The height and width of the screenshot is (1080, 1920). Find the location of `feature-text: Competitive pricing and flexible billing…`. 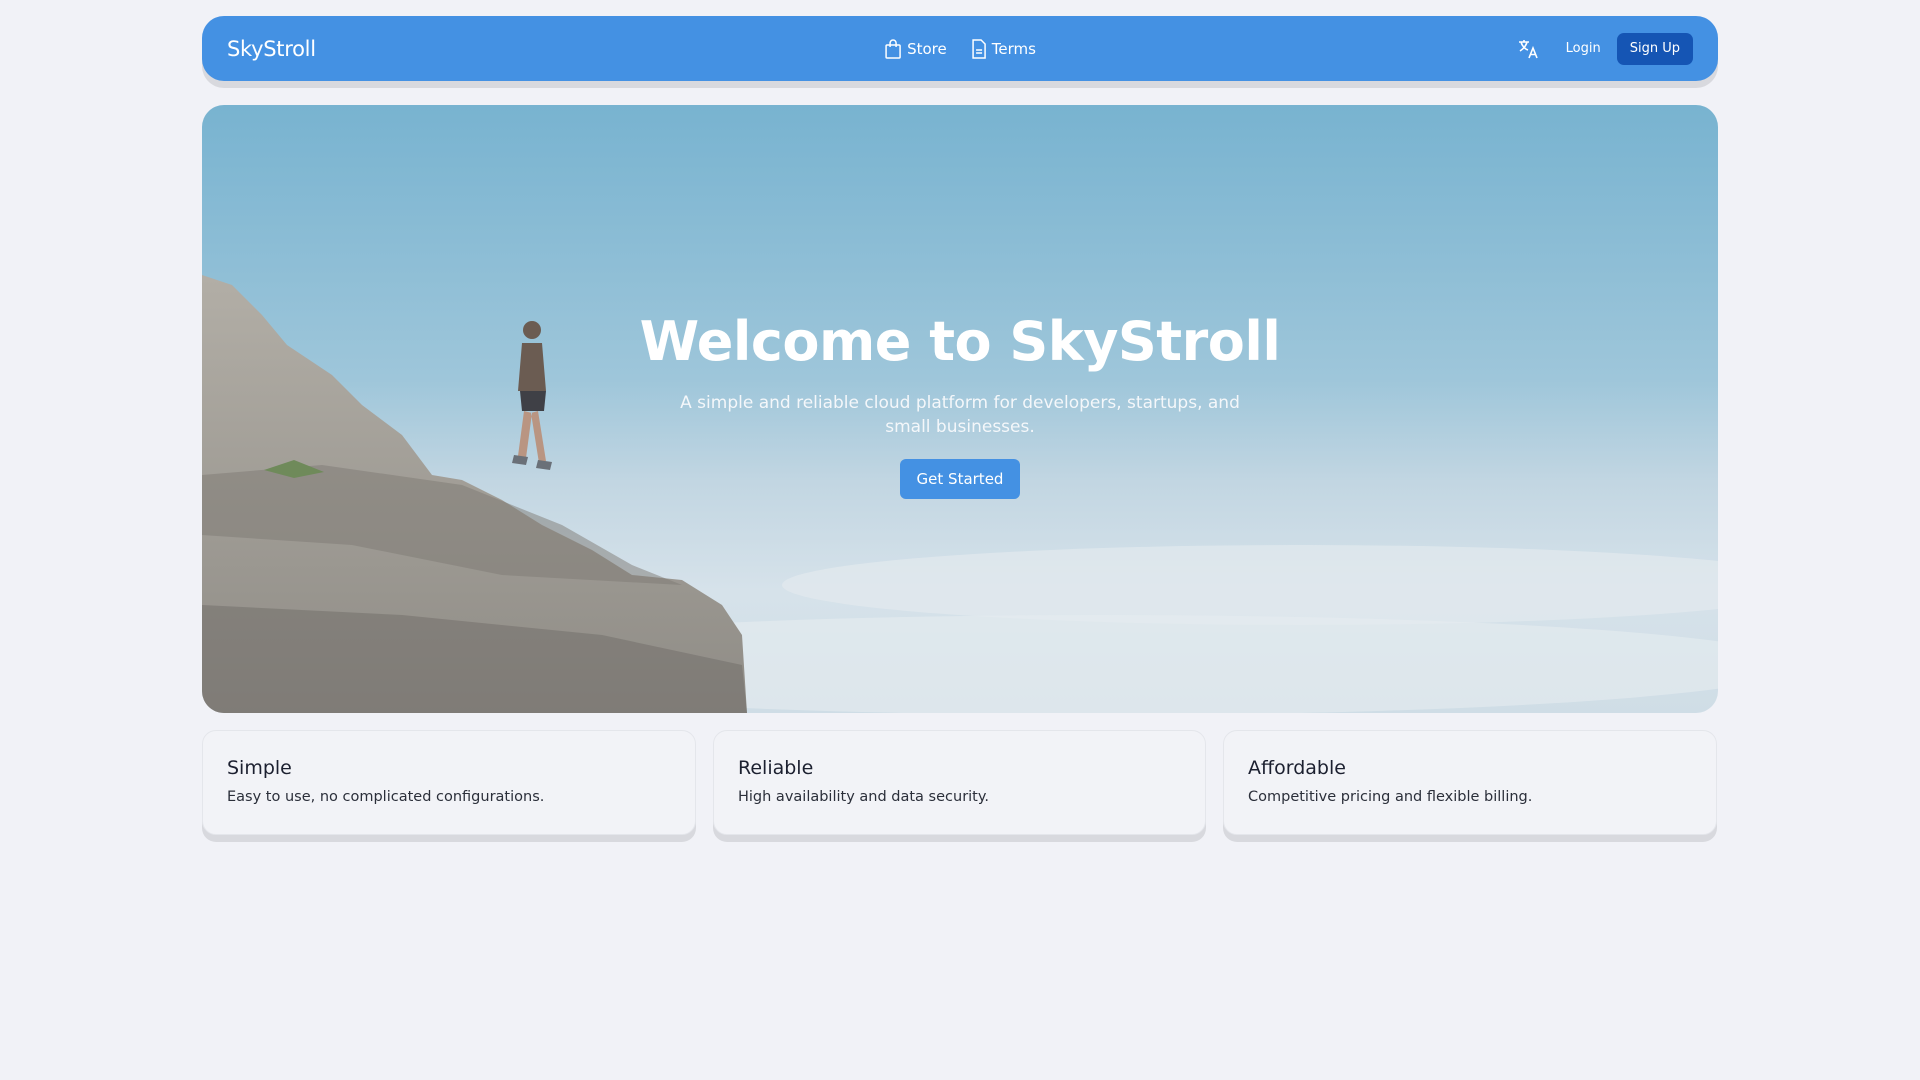

feature-text: Competitive pricing and flexible billing… is located at coordinates (1390, 797).